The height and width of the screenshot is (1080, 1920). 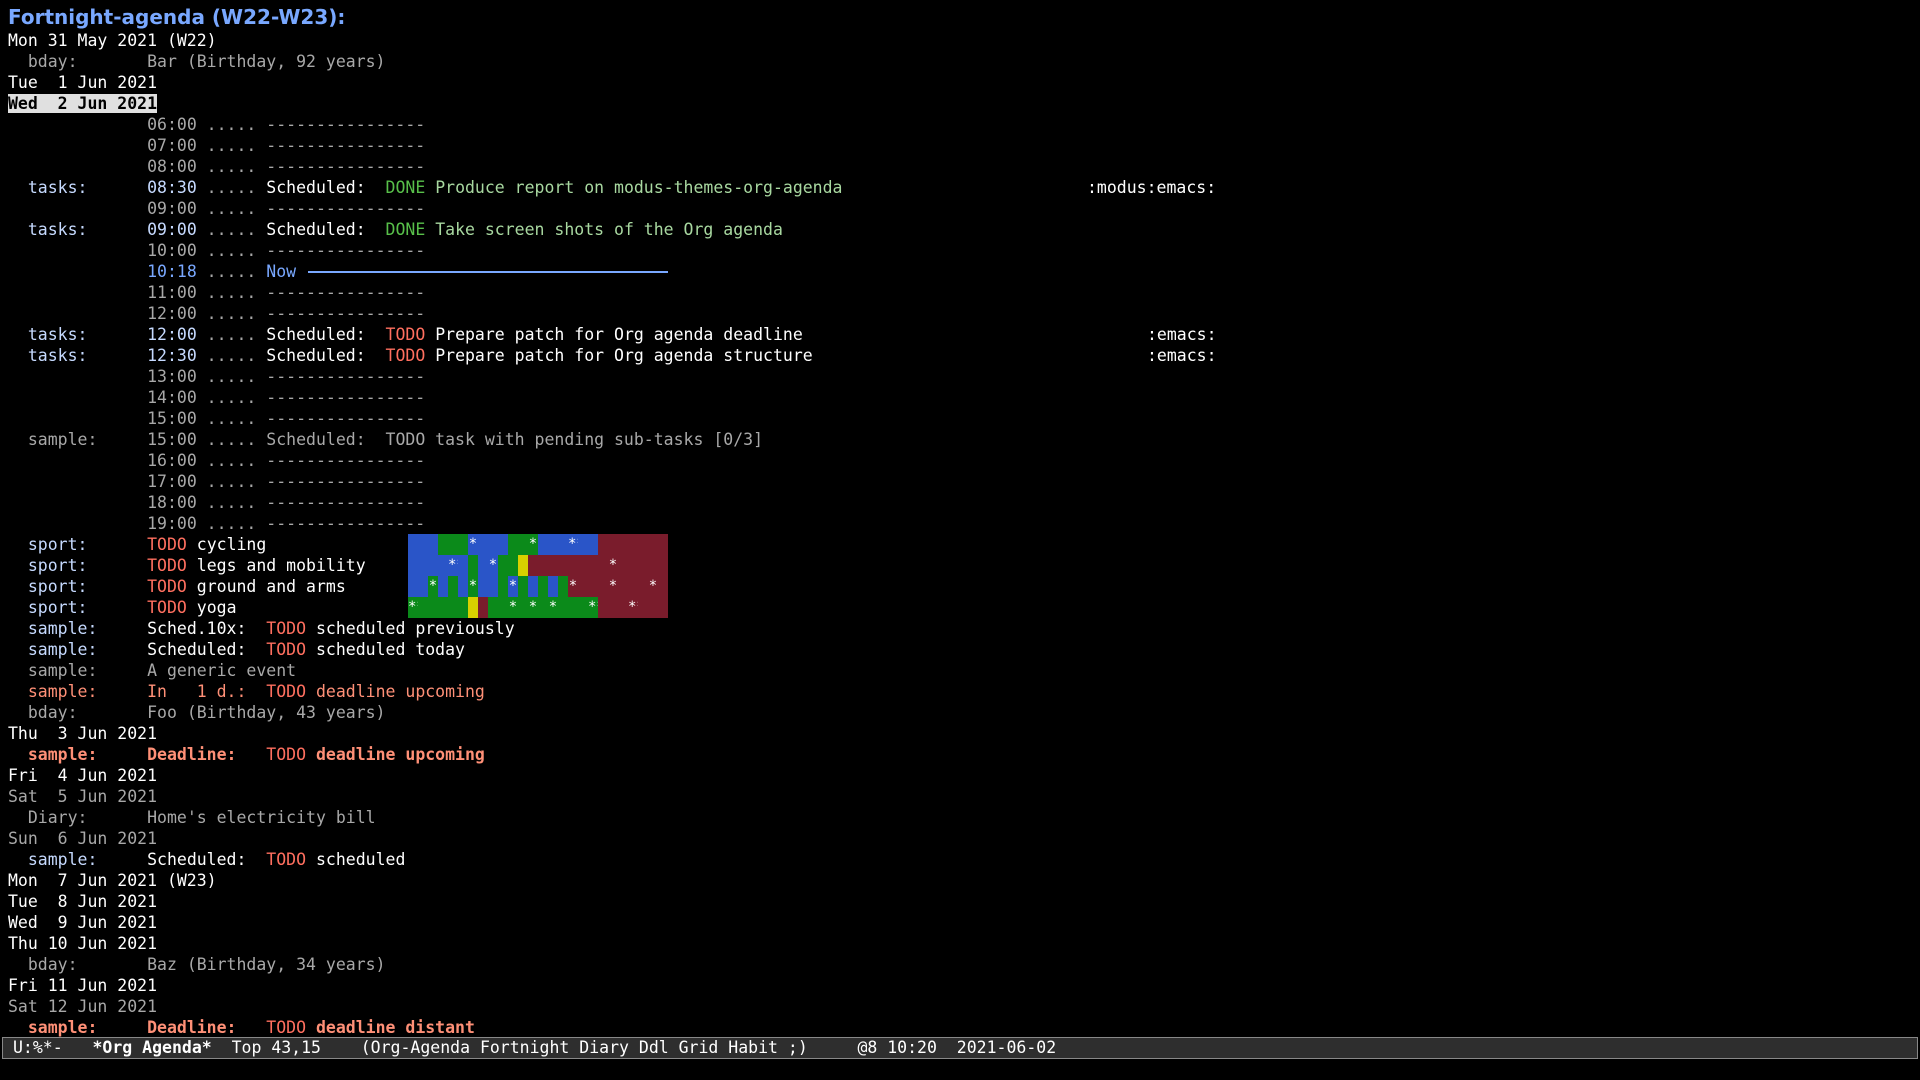 What do you see at coordinates (964, 985) in the screenshot?
I see `date-heading: Fri 11 Jun 2021` at bounding box center [964, 985].